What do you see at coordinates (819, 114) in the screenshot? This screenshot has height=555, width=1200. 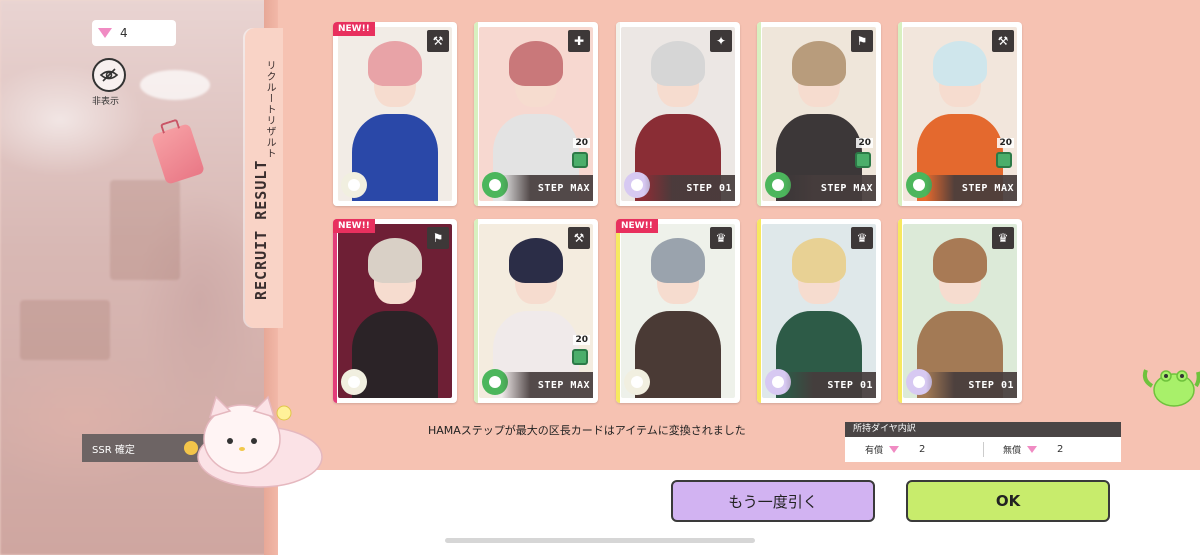 I see `character-card: ⚑ STEP MAX 20` at bounding box center [819, 114].